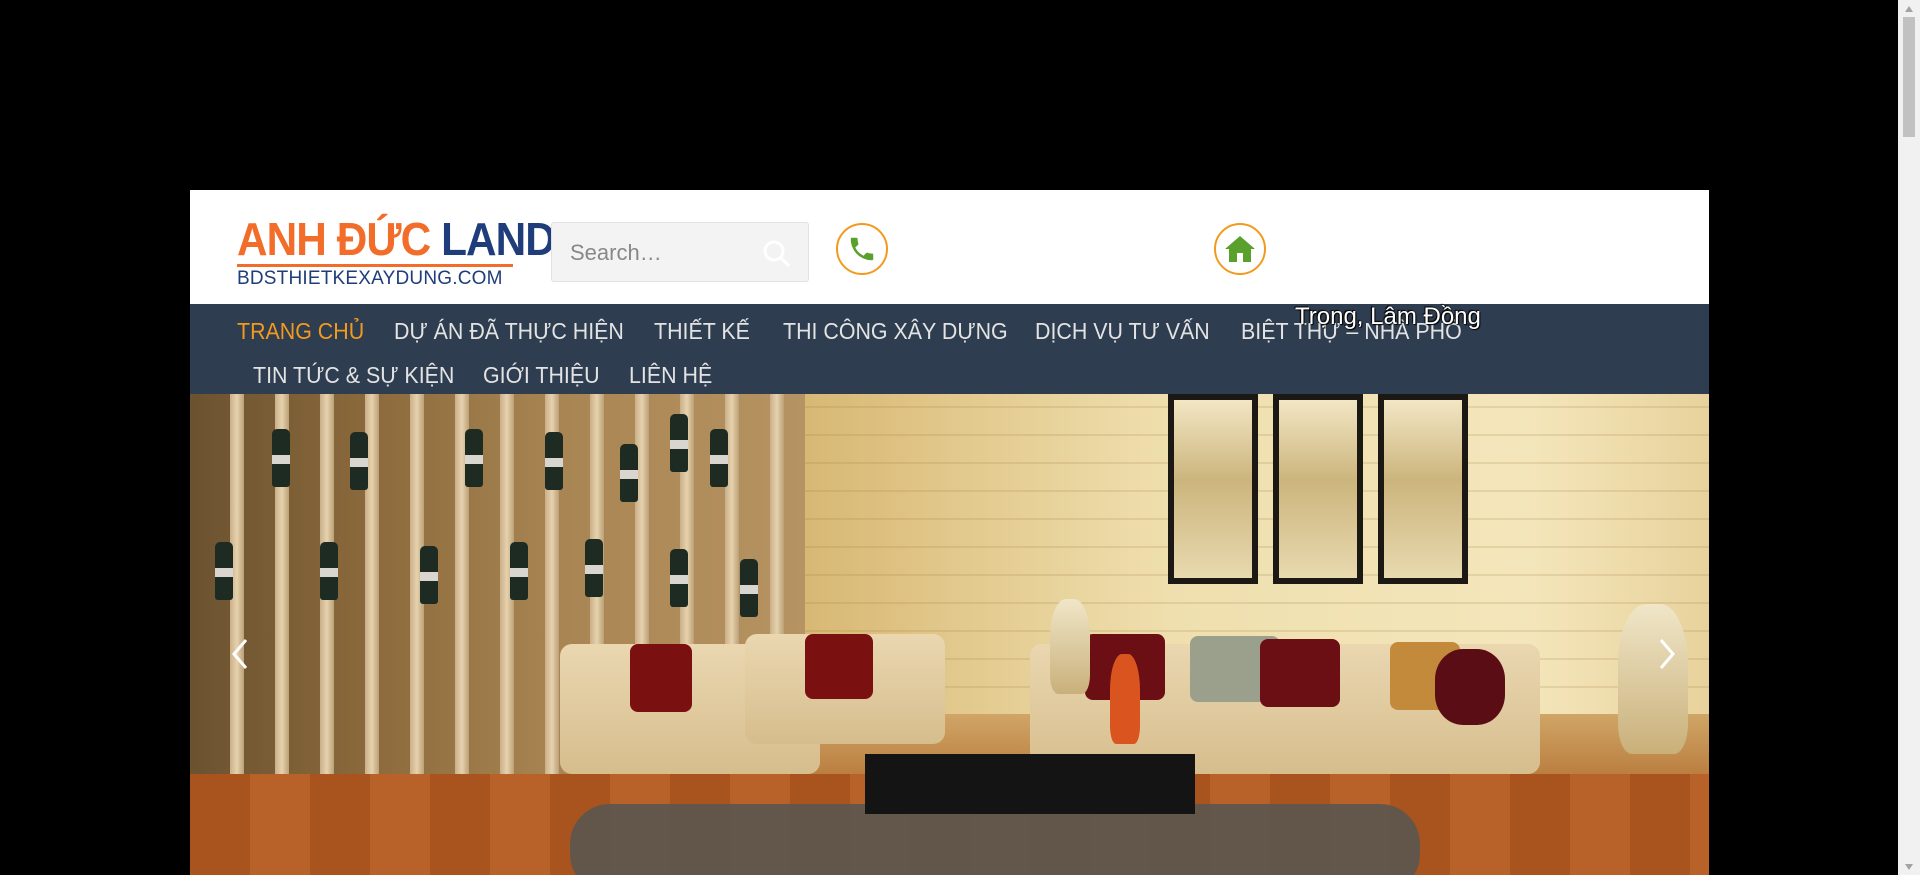 This screenshot has width=1920, height=875. Describe the element at coordinates (1030, 784) in the screenshot. I see `slide-coffee-table` at that location.